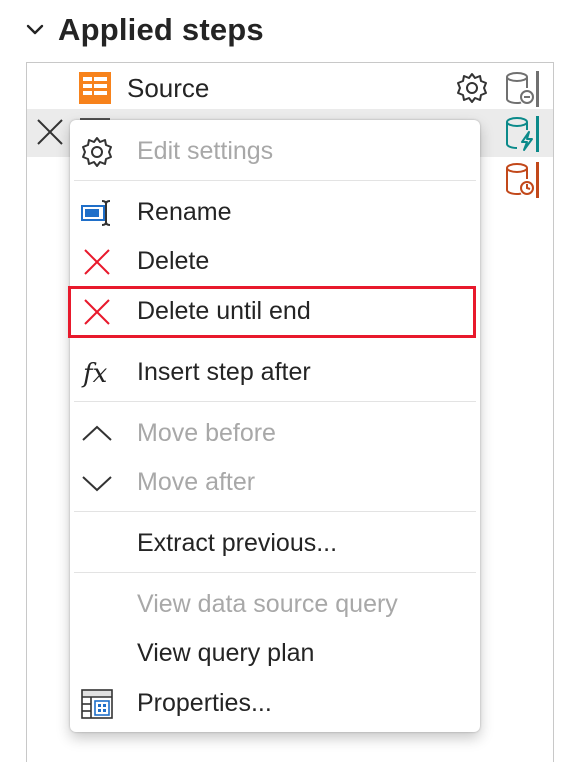 The image size is (580, 762). Describe the element at coordinates (206, 433) in the screenshot. I see `menu-item-label: Move before` at that location.